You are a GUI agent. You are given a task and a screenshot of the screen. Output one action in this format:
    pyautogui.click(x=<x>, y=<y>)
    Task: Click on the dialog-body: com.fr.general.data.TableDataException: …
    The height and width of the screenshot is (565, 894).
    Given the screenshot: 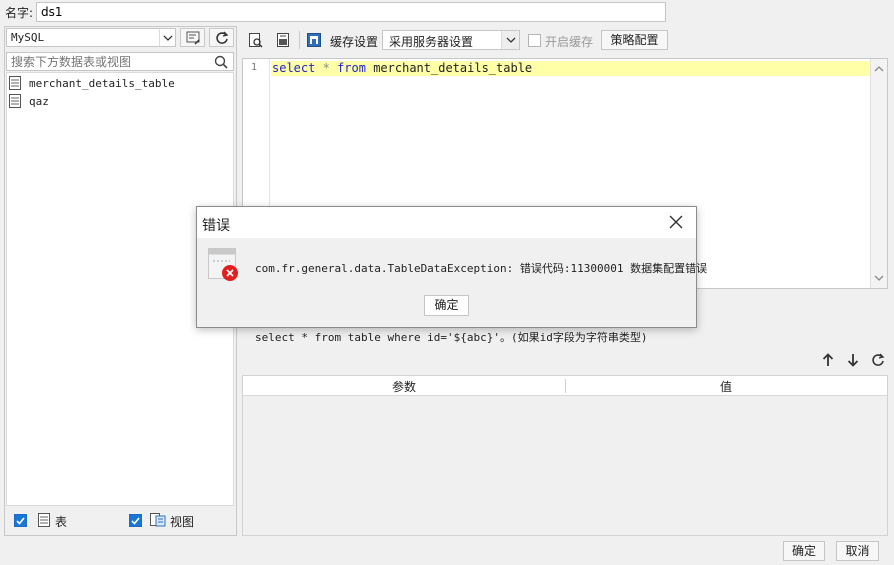 What is the action you would take?
    pyautogui.click(x=452, y=282)
    